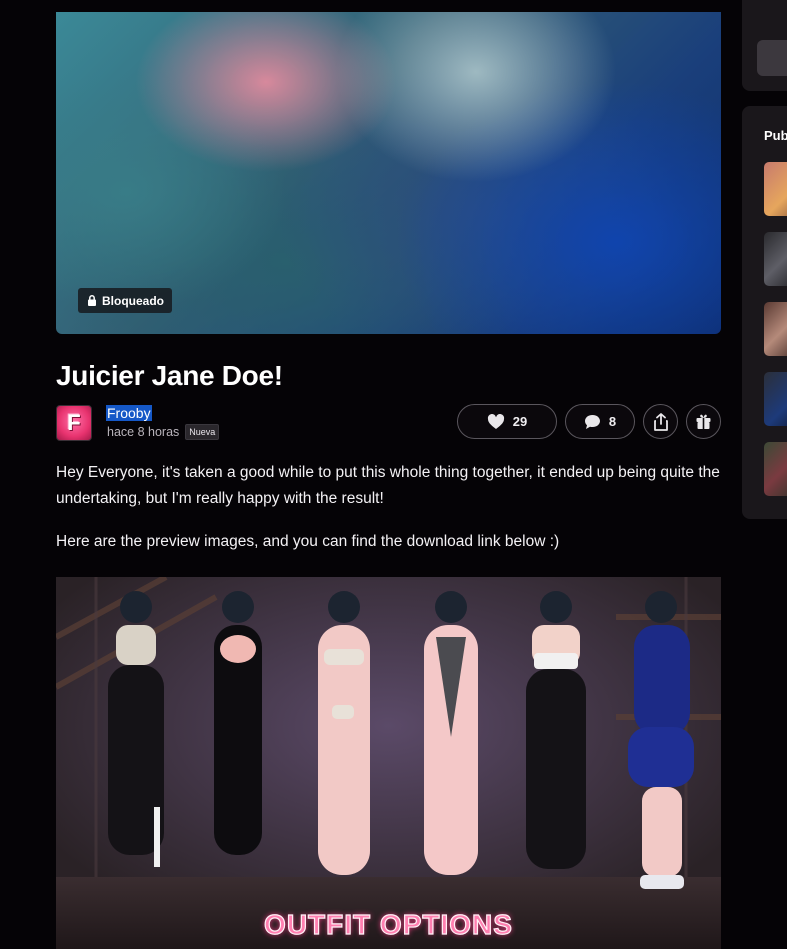  I want to click on post-meta: hace 8 horas Nueva, so click(163, 432).